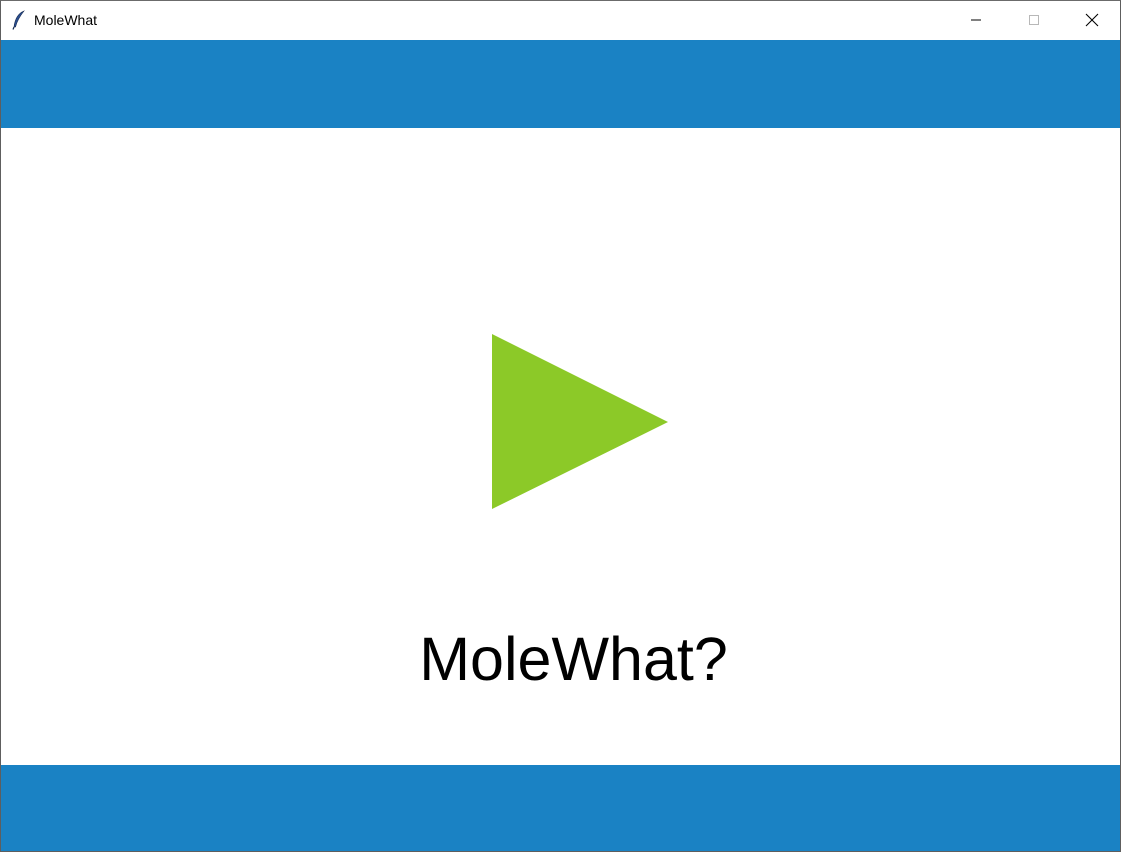  Describe the element at coordinates (560, 808) in the screenshot. I see `footer-band` at that location.